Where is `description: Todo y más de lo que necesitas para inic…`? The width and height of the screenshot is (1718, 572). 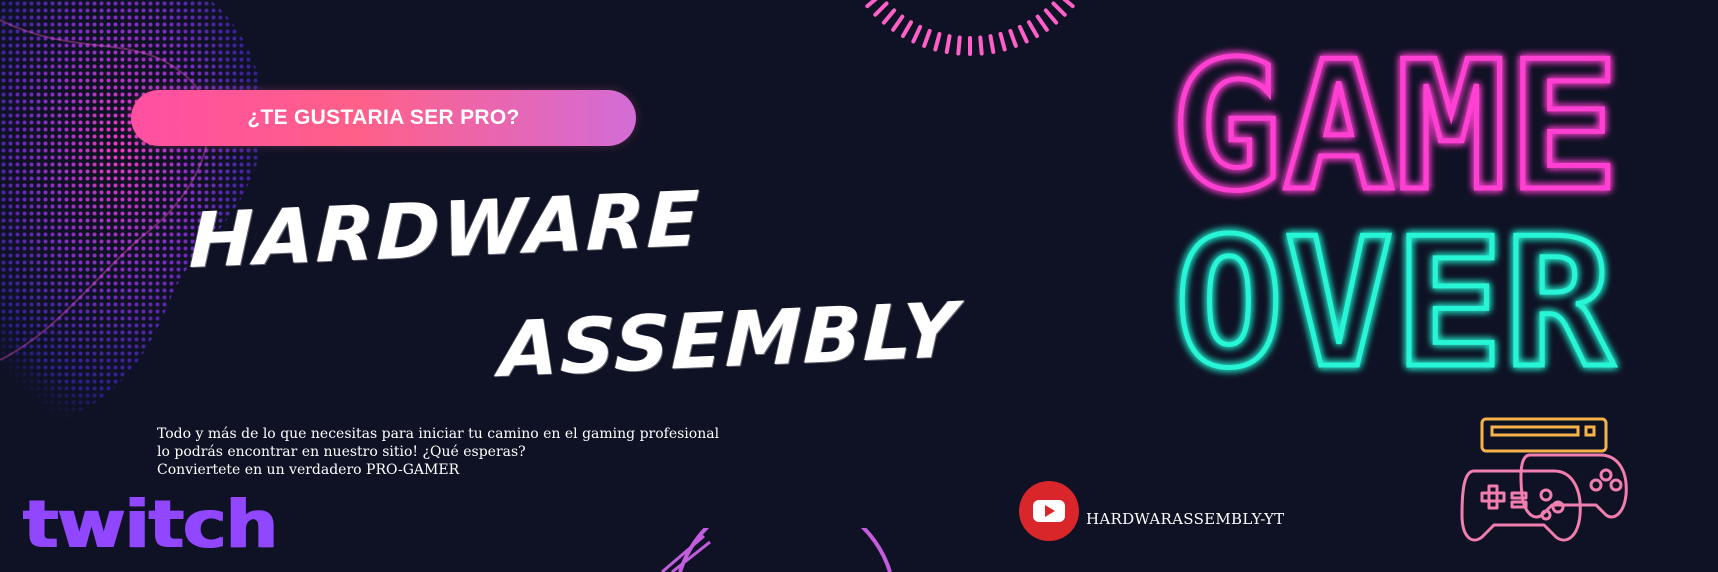
description: Todo y más de lo que necesitas para inic… is located at coordinates (438, 452).